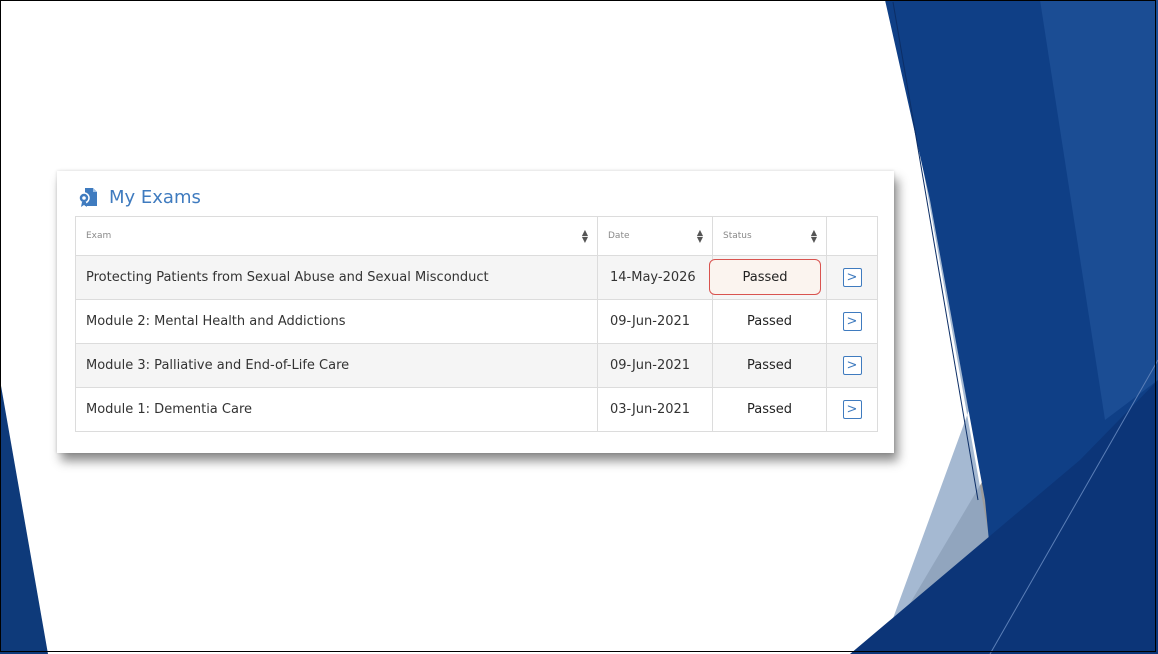 The height and width of the screenshot is (654, 1158). Describe the element at coordinates (655, 277) in the screenshot. I see `exam-date: 14-May-2026` at that location.